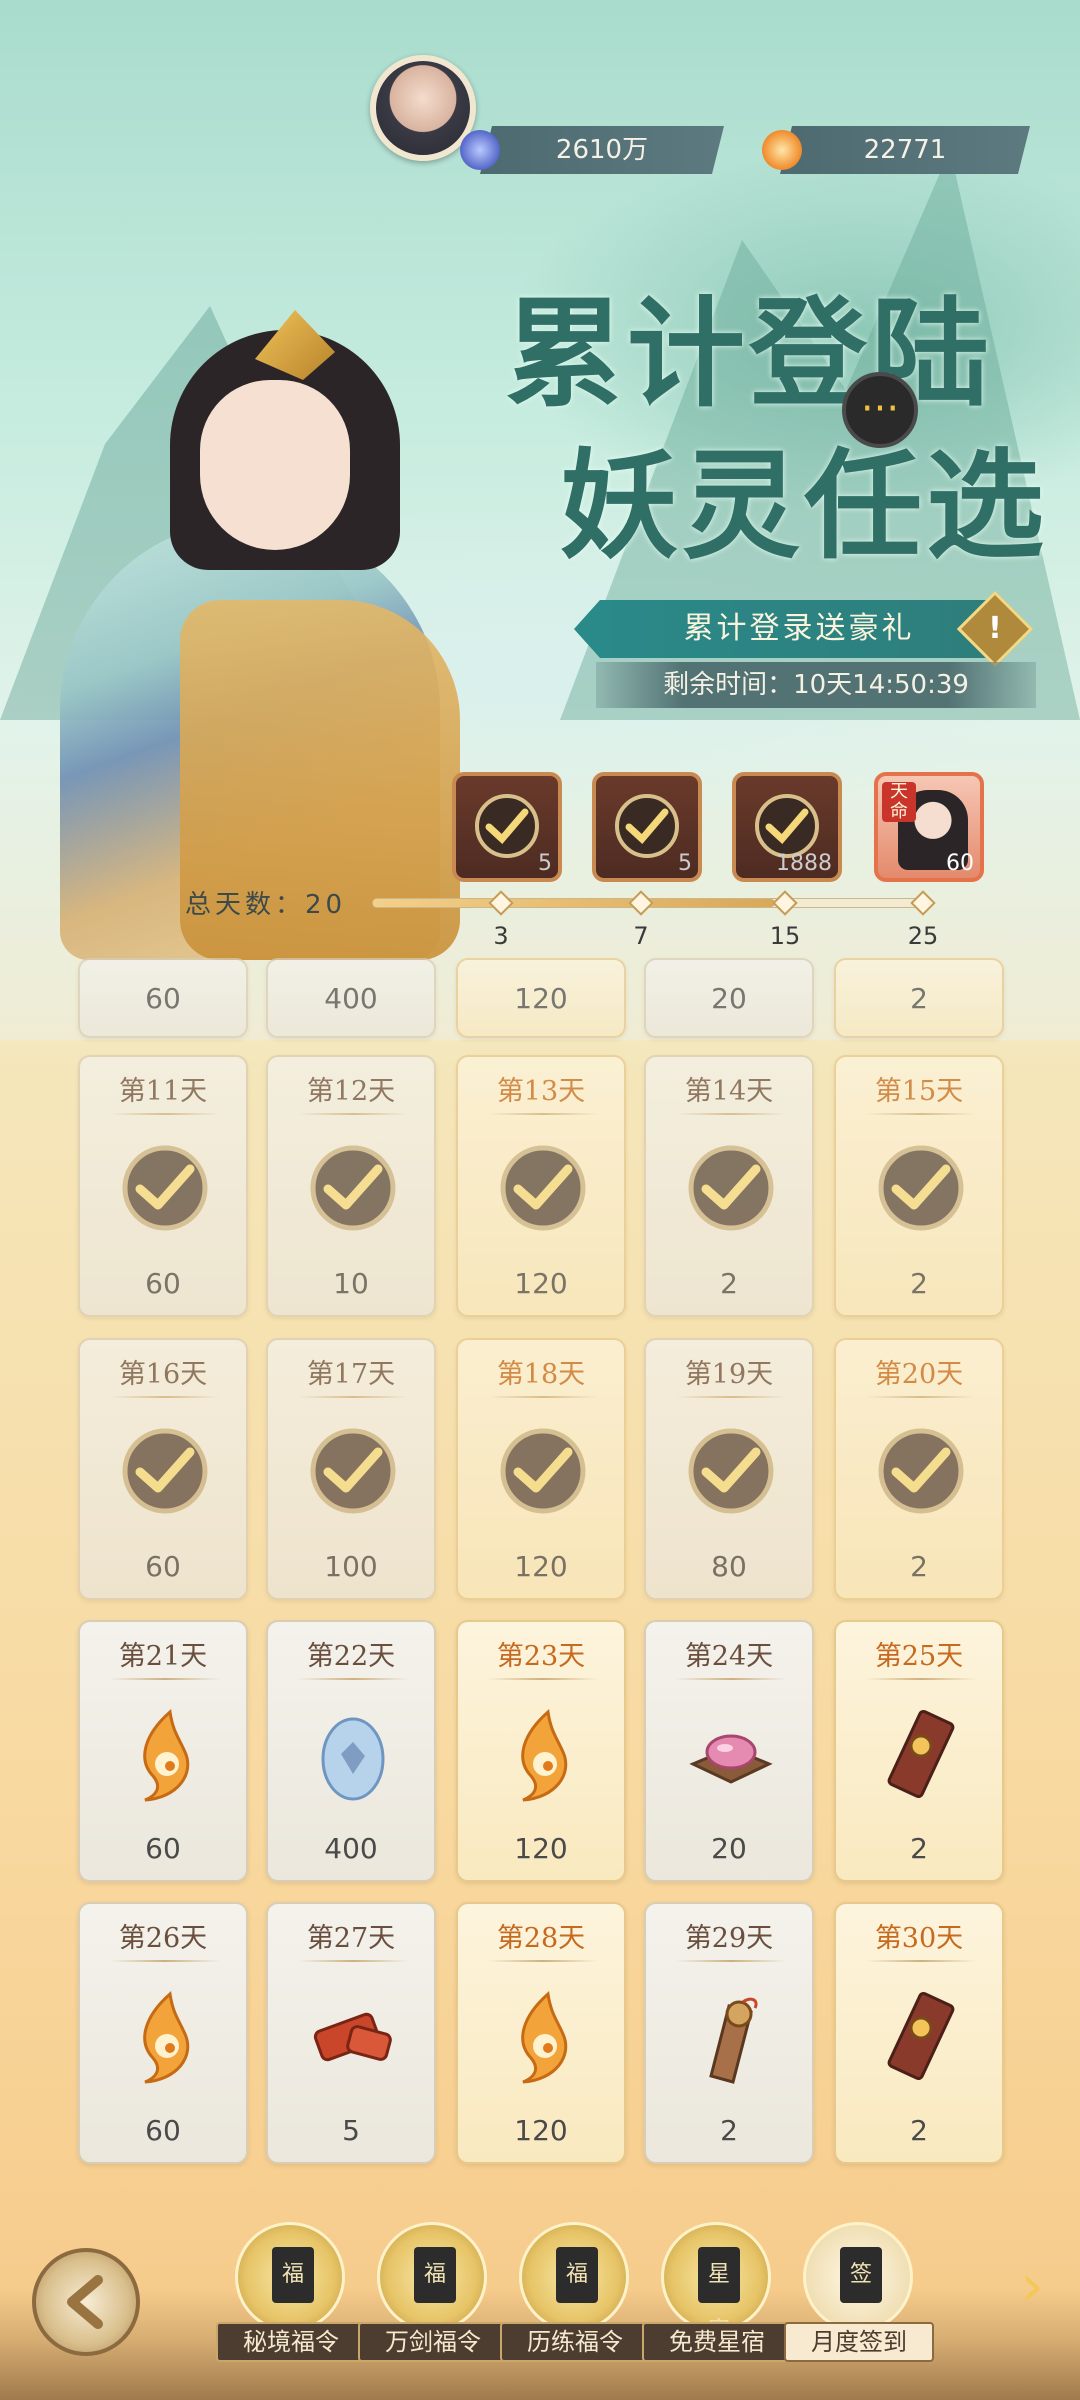 Image resolution: width=1080 pixels, height=2400 pixels. What do you see at coordinates (729, 1751) in the screenshot?
I see `day-card: 第24天 20` at bounding box center [729, 1751].